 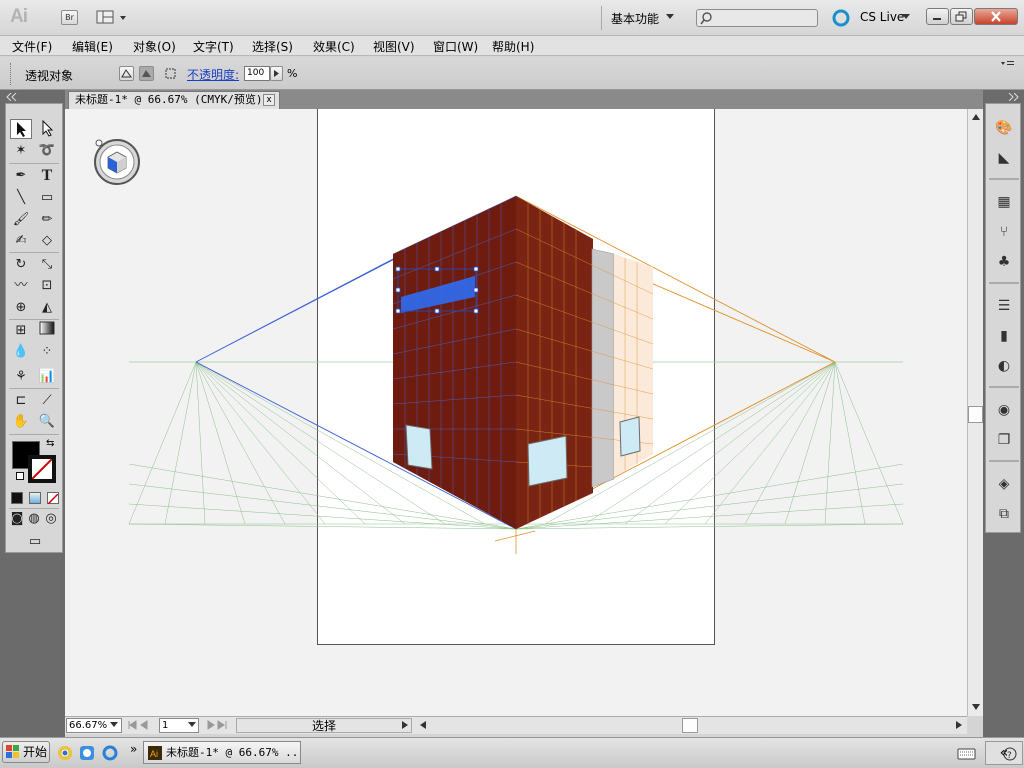 I want to click on mesh-tool-icon: ⊞, so click(x=21, y=331).